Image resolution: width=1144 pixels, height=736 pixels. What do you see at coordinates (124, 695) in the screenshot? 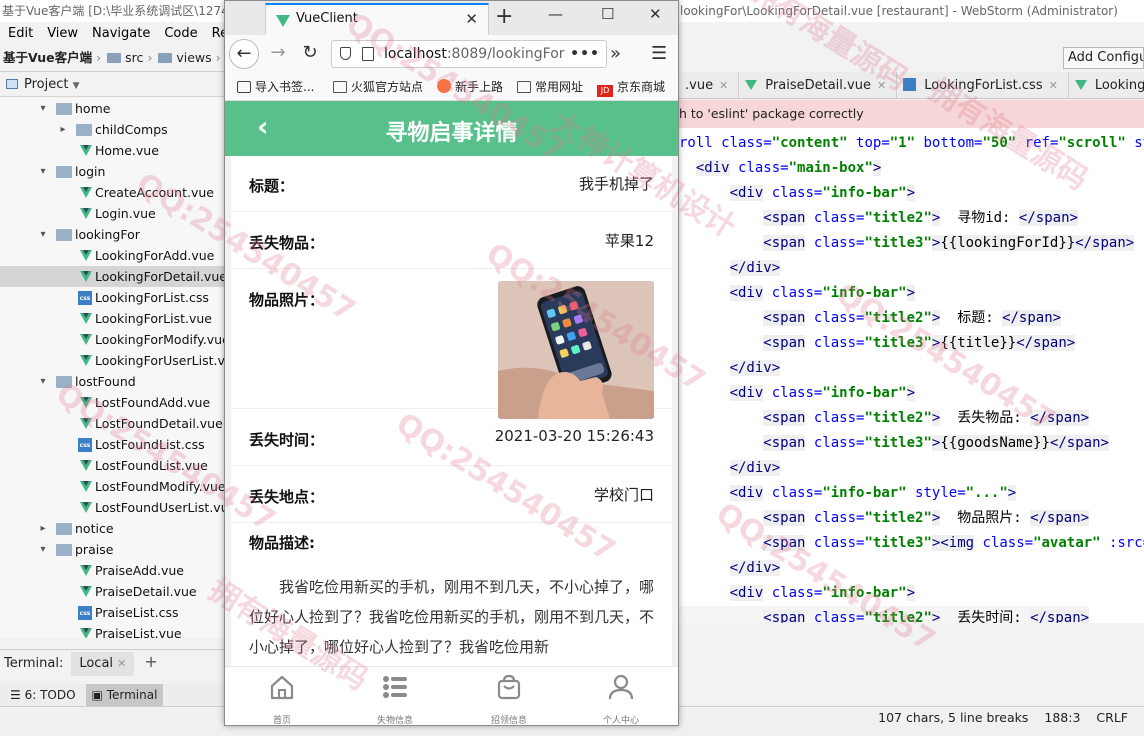
I see `terminal-tool-button: ▣ Terminal` at bounding box center [124, 695].